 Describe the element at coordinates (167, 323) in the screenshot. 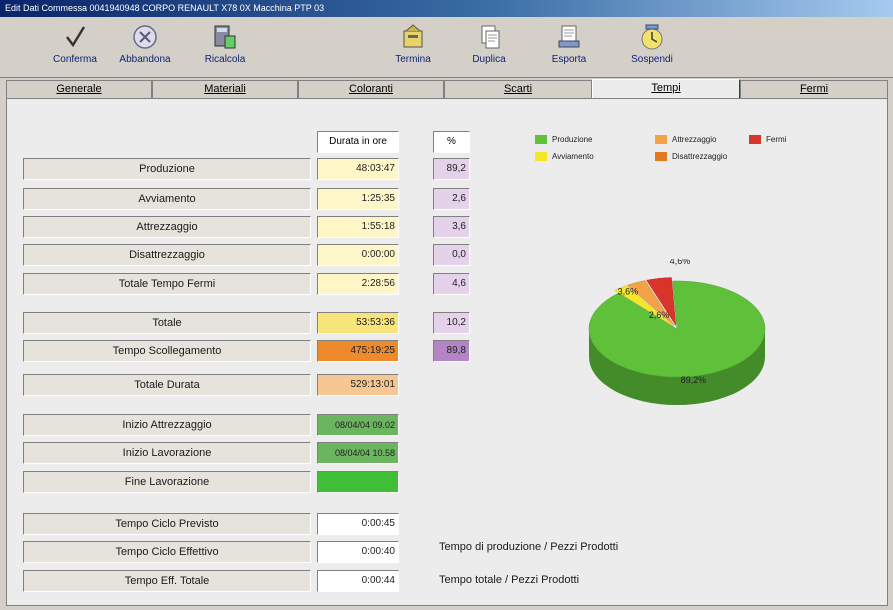

I see `totale-label: Totale` at that location.